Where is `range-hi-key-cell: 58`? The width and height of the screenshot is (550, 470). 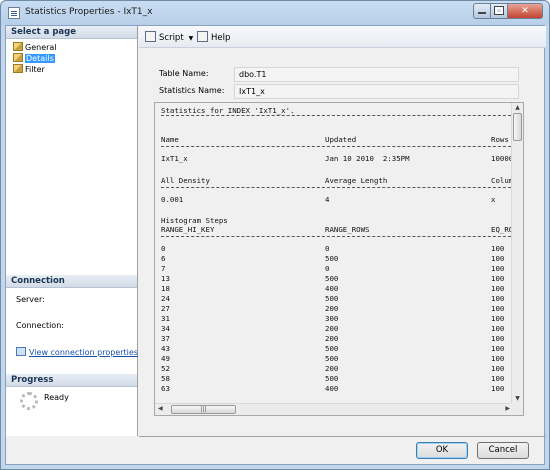
range-hi-key-cell: 58 is located at coordinates (165, 378).